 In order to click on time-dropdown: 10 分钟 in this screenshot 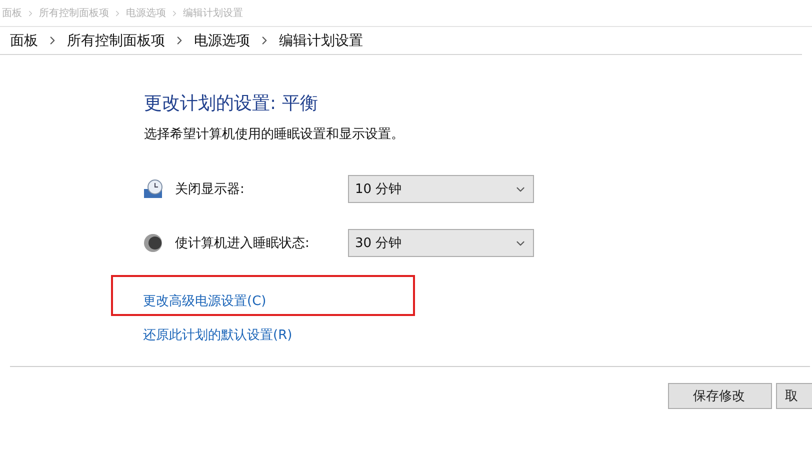, I will do `click(441, 189)`.